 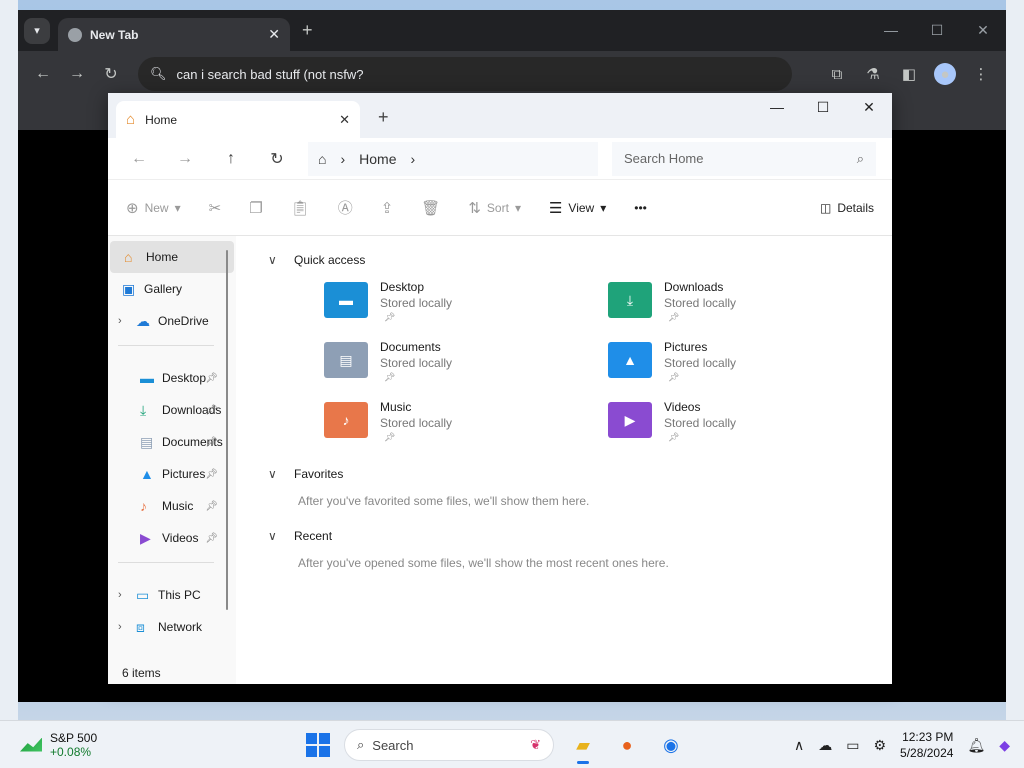 What do you see at coordinates (143, 320) in the screenshot?
I see `onedrive-icon: ☁` at bounding box center [143, 320].